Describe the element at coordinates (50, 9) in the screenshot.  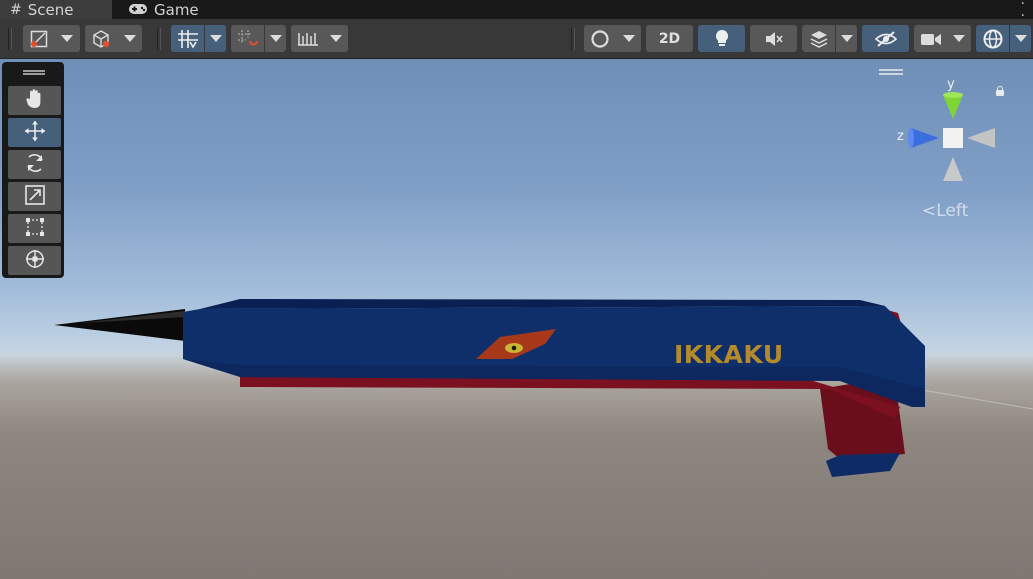
I see `tab-scene-label: Scene` at that location.